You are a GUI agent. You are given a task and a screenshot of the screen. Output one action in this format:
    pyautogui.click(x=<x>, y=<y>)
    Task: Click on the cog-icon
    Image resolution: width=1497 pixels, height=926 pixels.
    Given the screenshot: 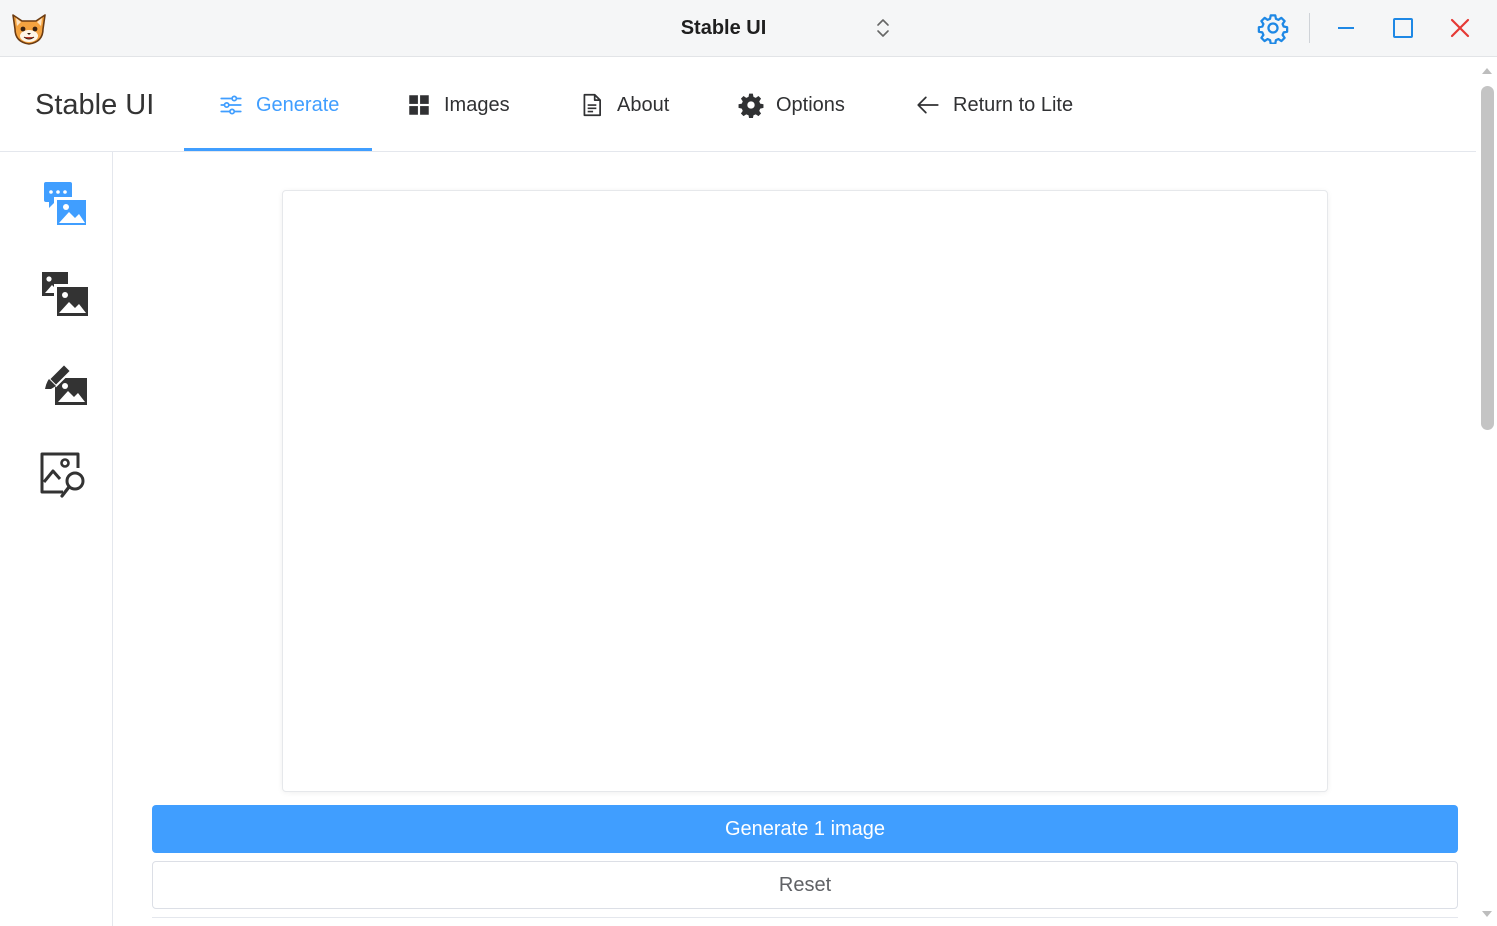 What is the action you would take?
    pyautogui.click(x=751, y=105)
    